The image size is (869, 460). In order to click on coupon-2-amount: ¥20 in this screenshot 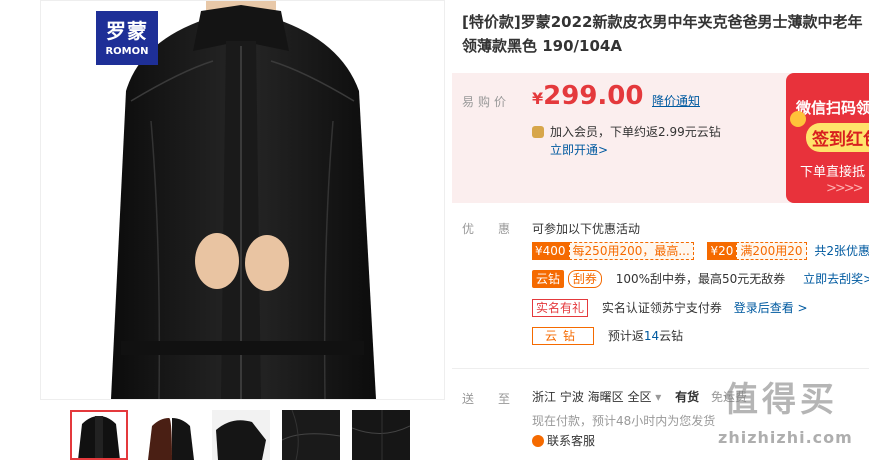, I will do `click(722, 251)`.